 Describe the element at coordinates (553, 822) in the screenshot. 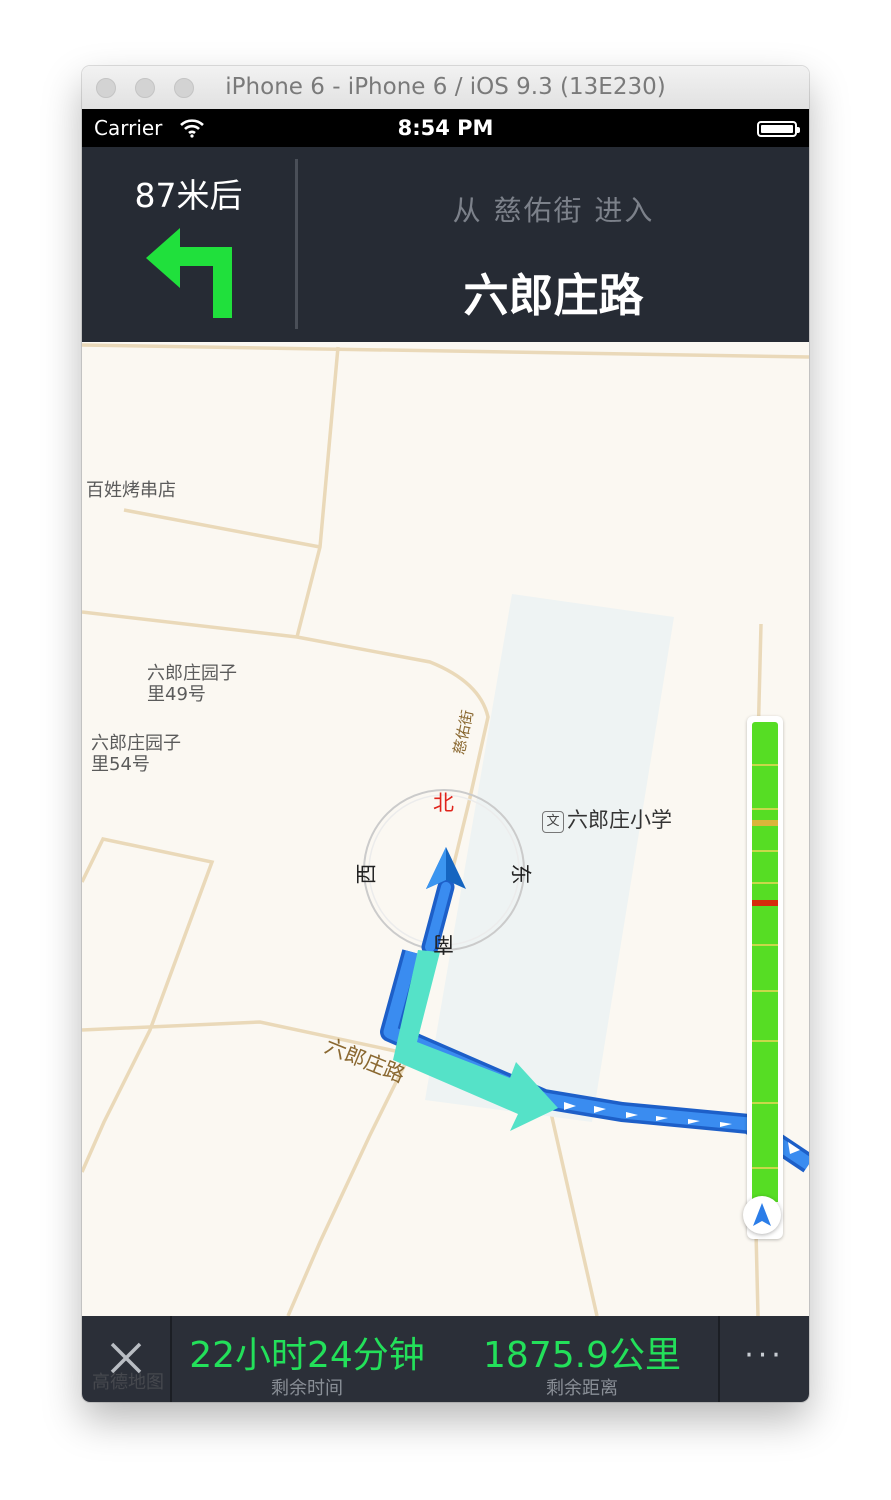

I see `school-icon: 文` at that location.